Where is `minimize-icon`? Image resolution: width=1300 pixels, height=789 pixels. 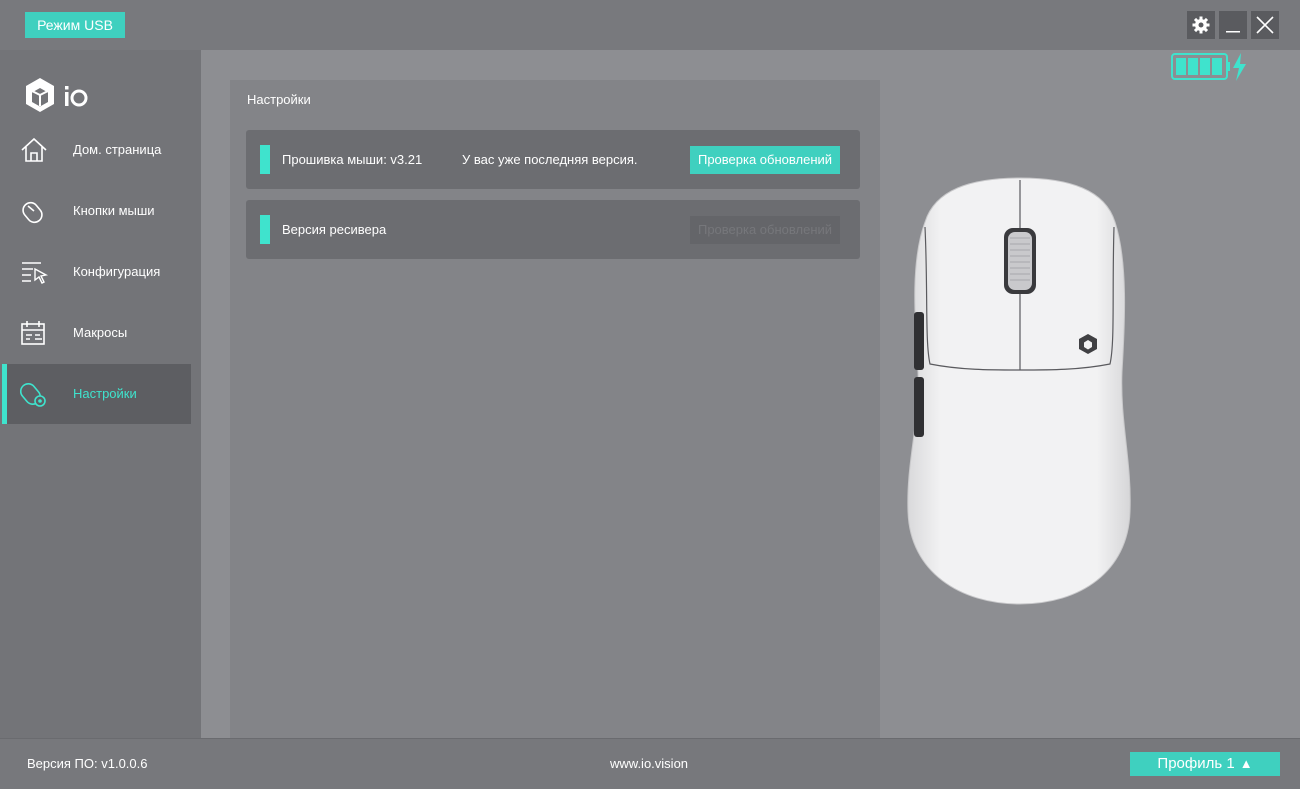 minimize-icon is located at coordinates (1233, 32).